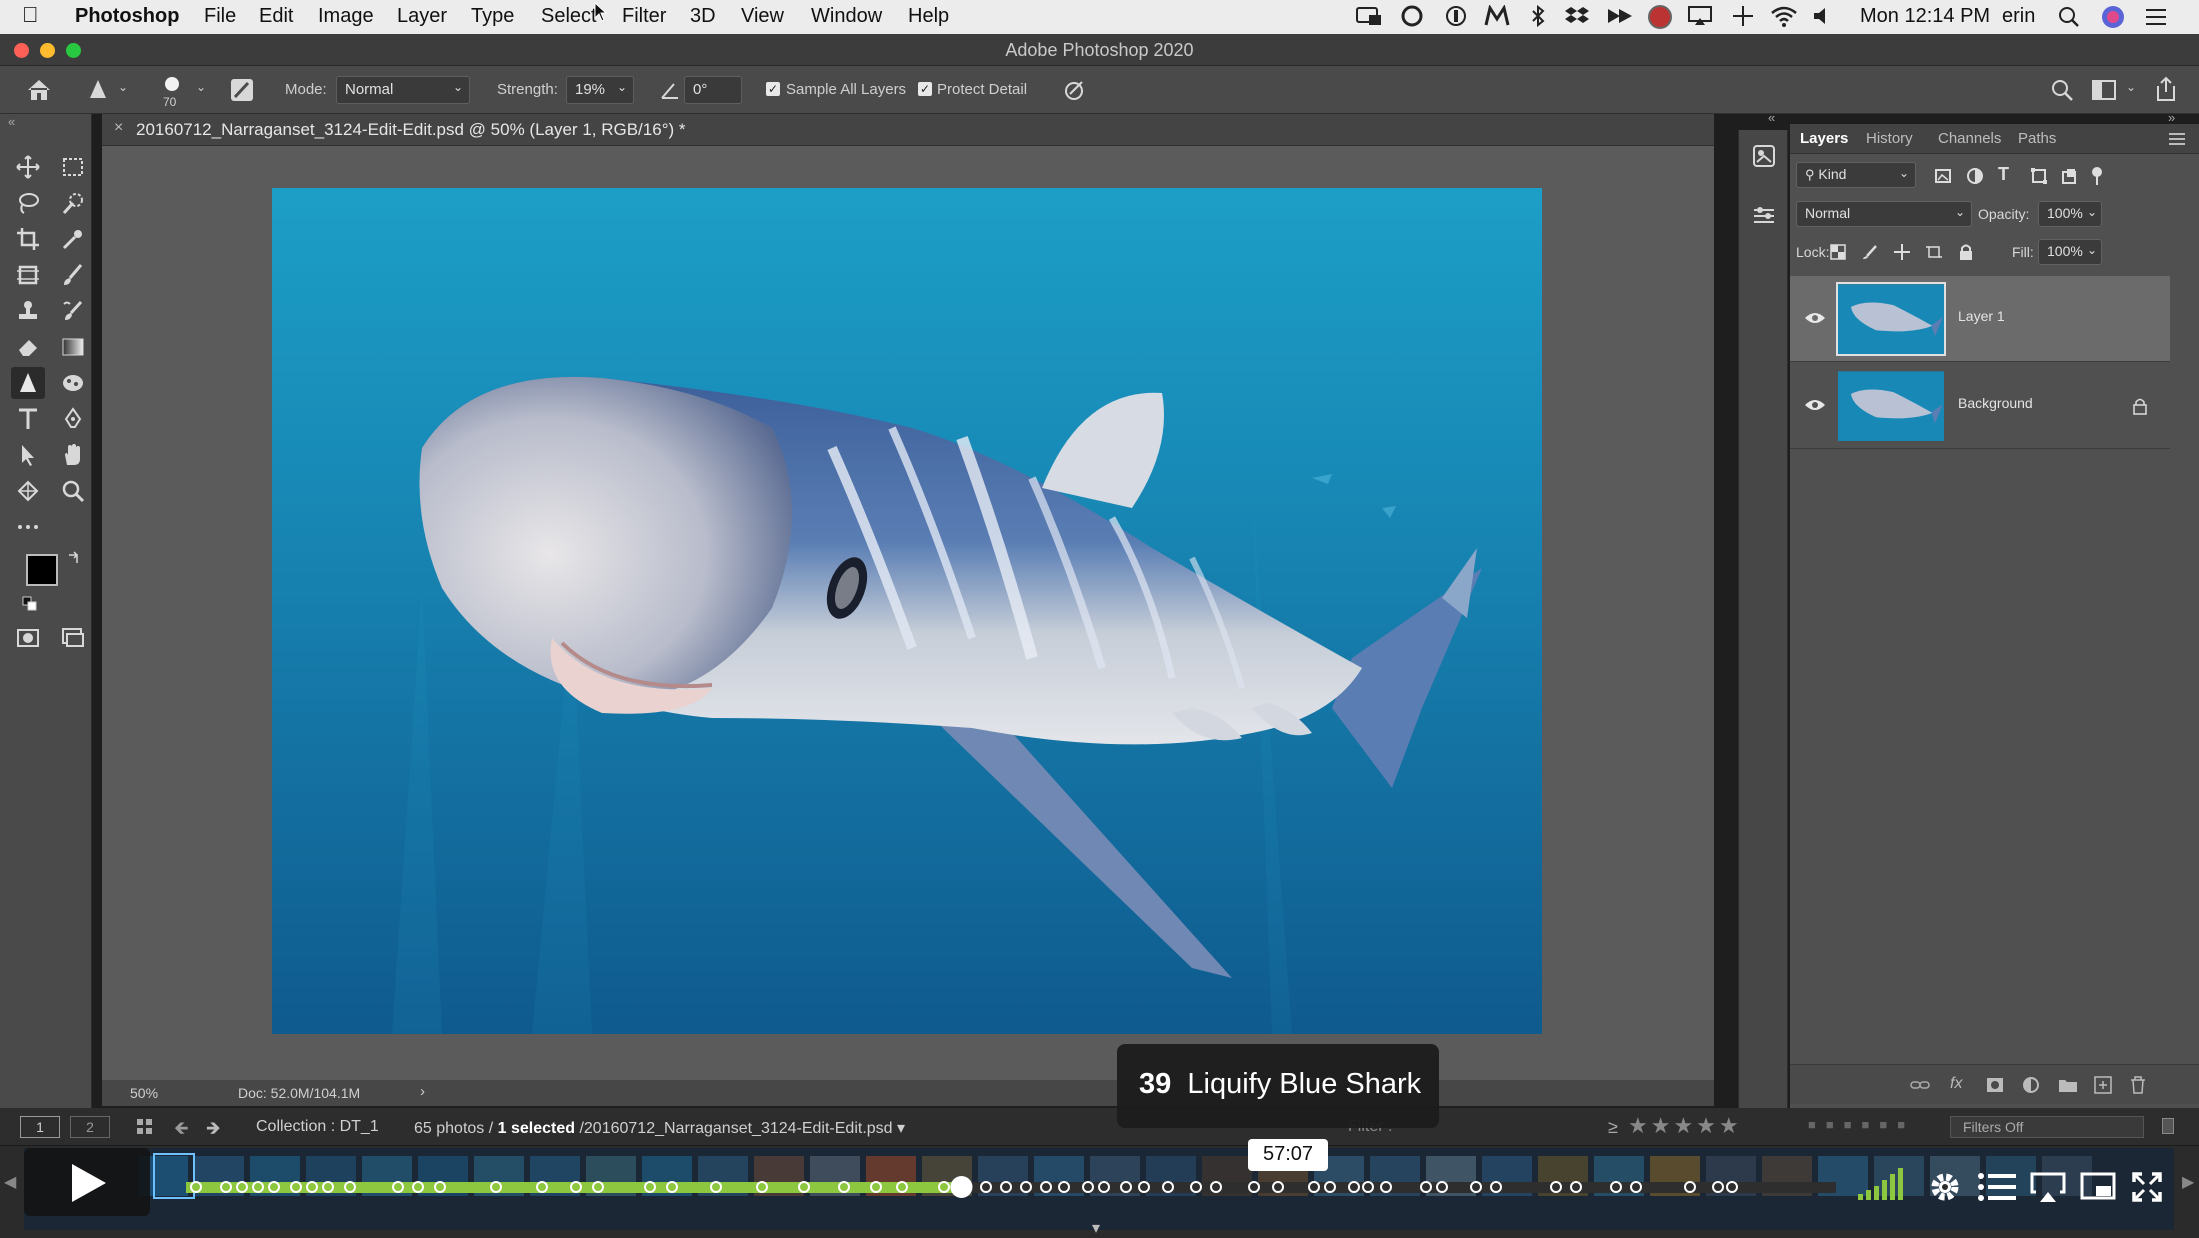  What do you see at coordinates (90, 1127) in the screenshot?
I see `monitor-2-button: 2` at bounding box center [90, 1127].